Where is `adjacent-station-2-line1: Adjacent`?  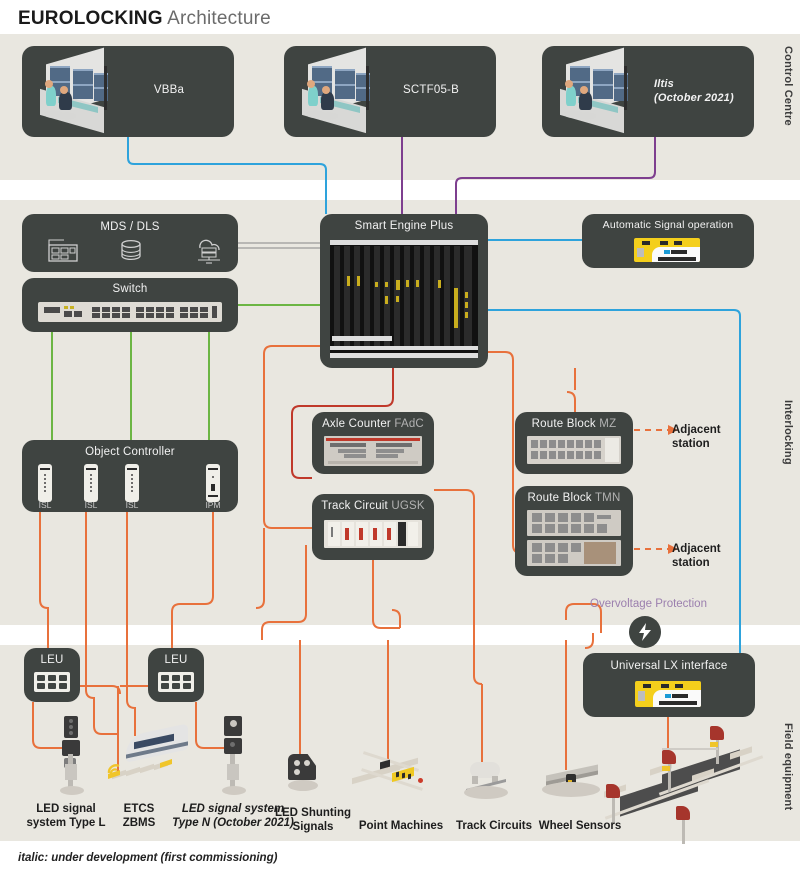
adjacent-station-2-line1: Adjacent is located at coordinates (696, 549).